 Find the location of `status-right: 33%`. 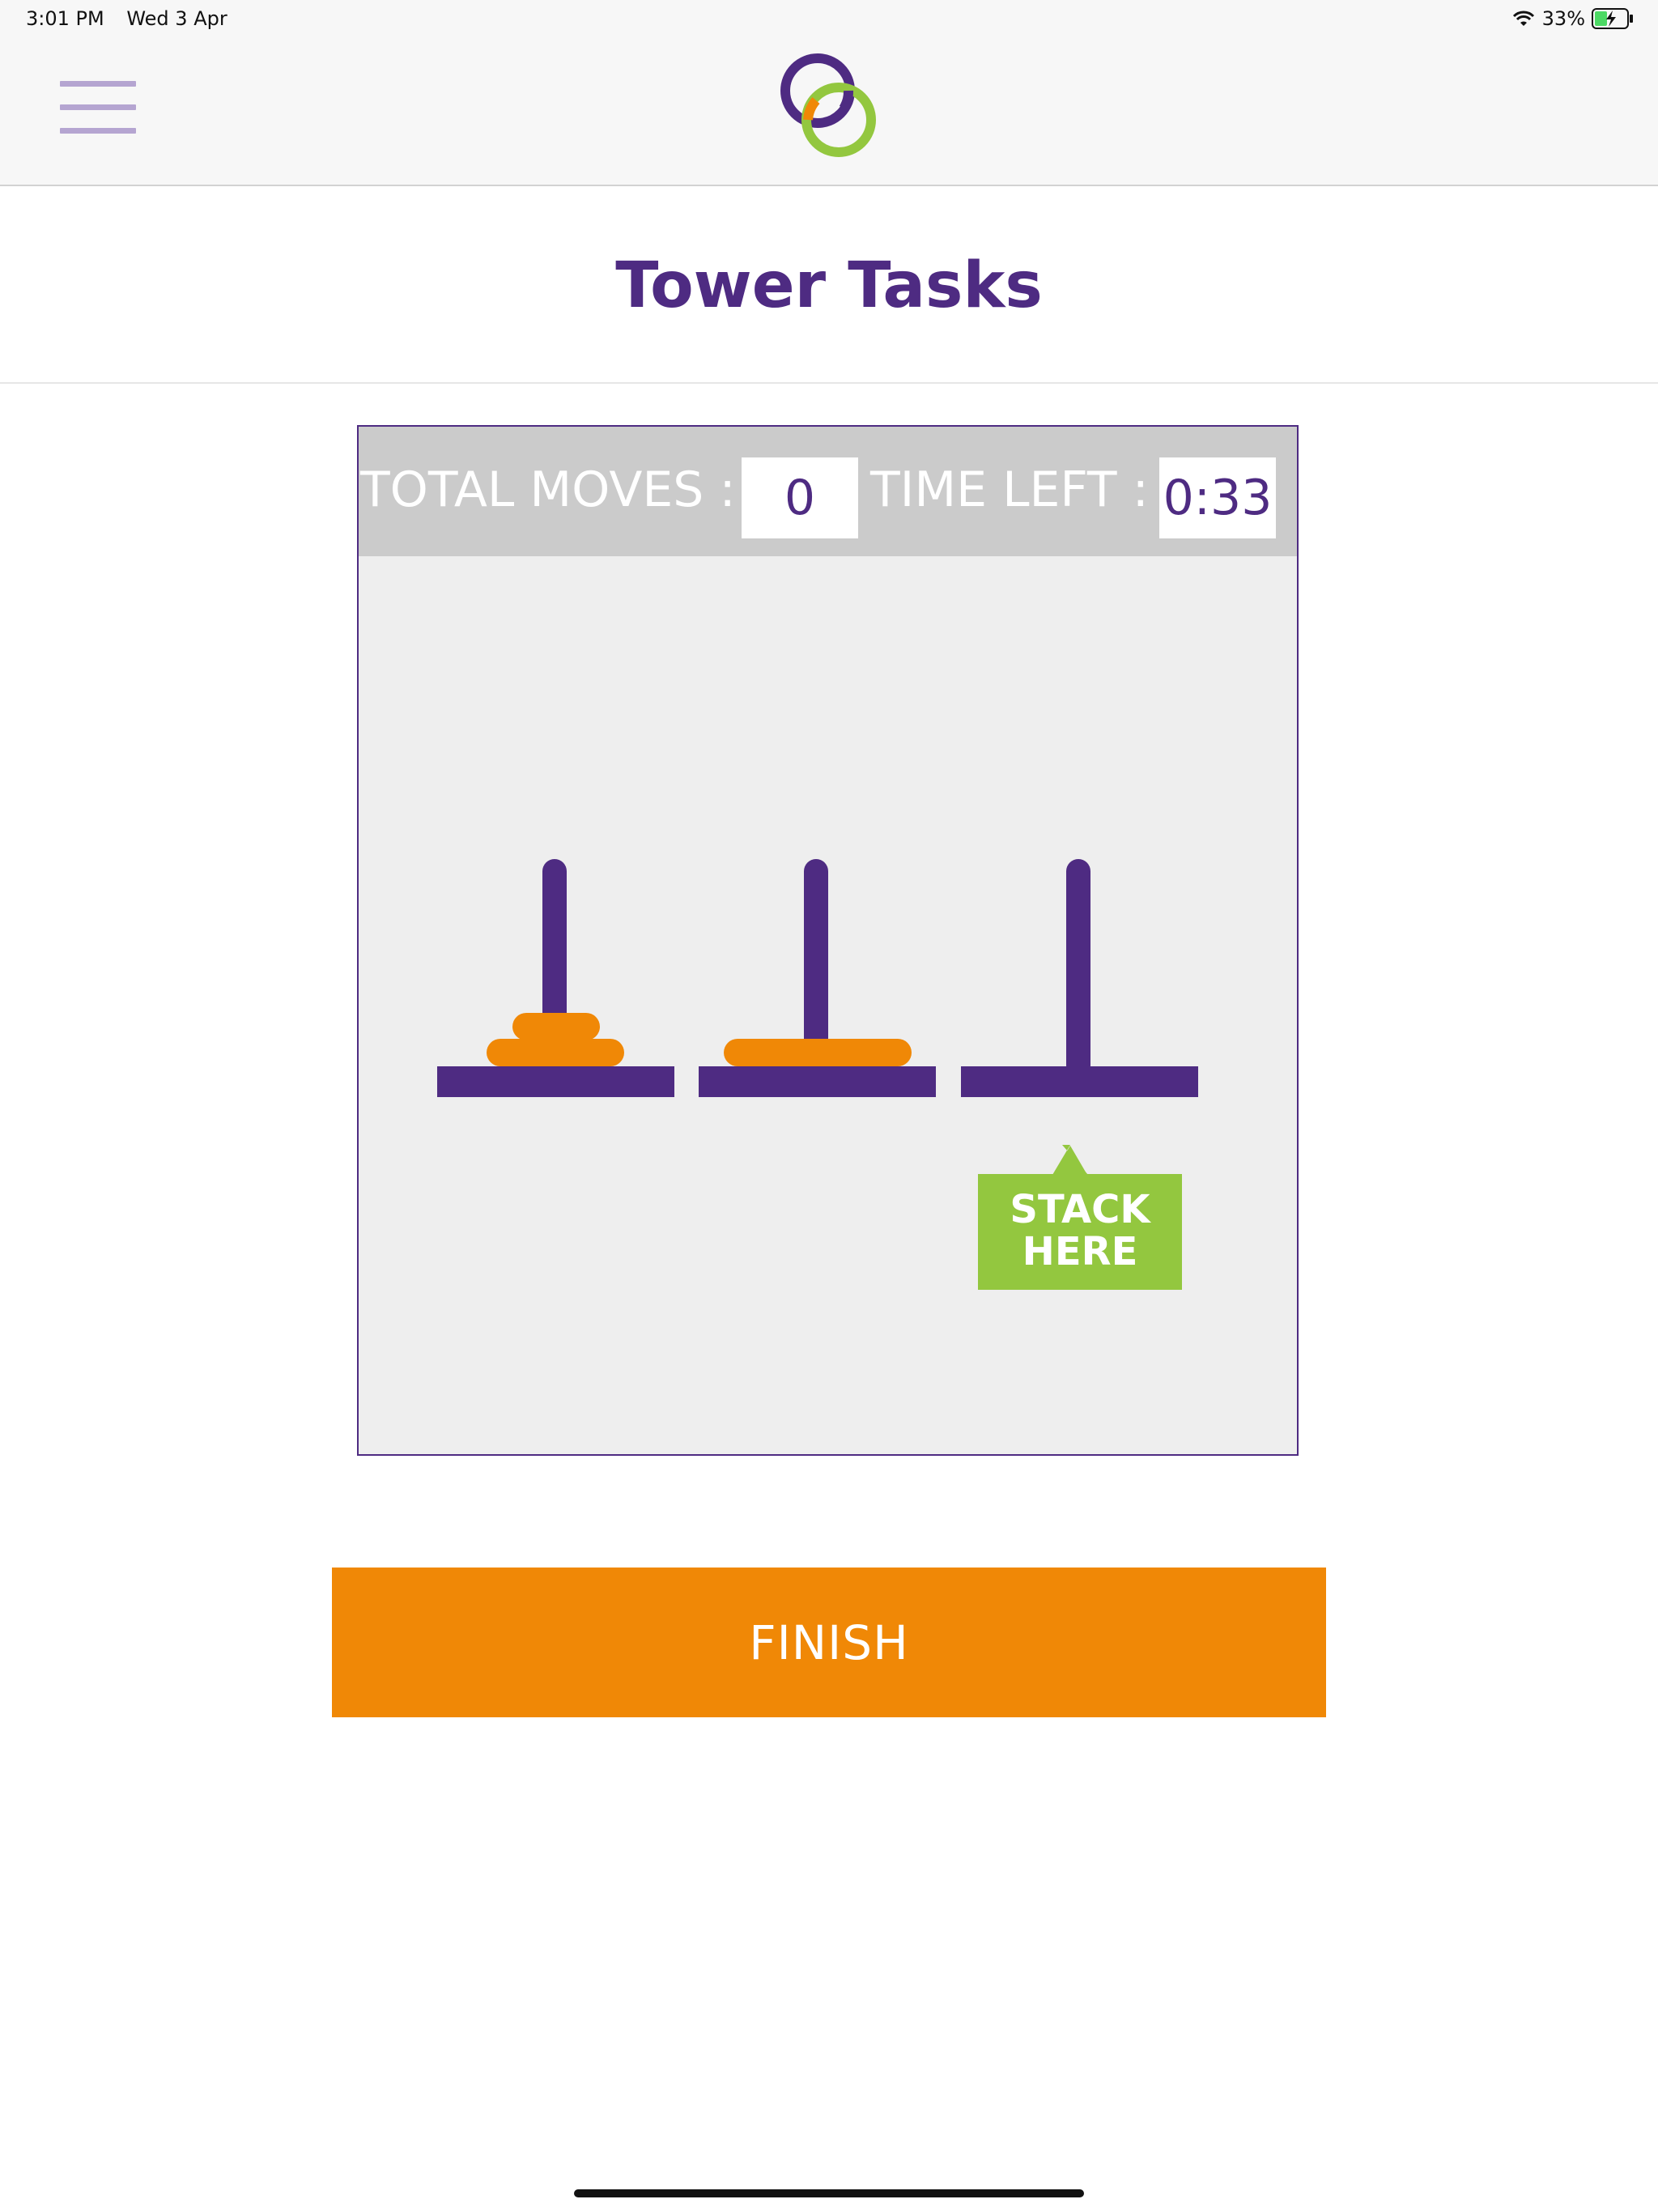

status-right: 33% is located at coordinates (1572, 19).